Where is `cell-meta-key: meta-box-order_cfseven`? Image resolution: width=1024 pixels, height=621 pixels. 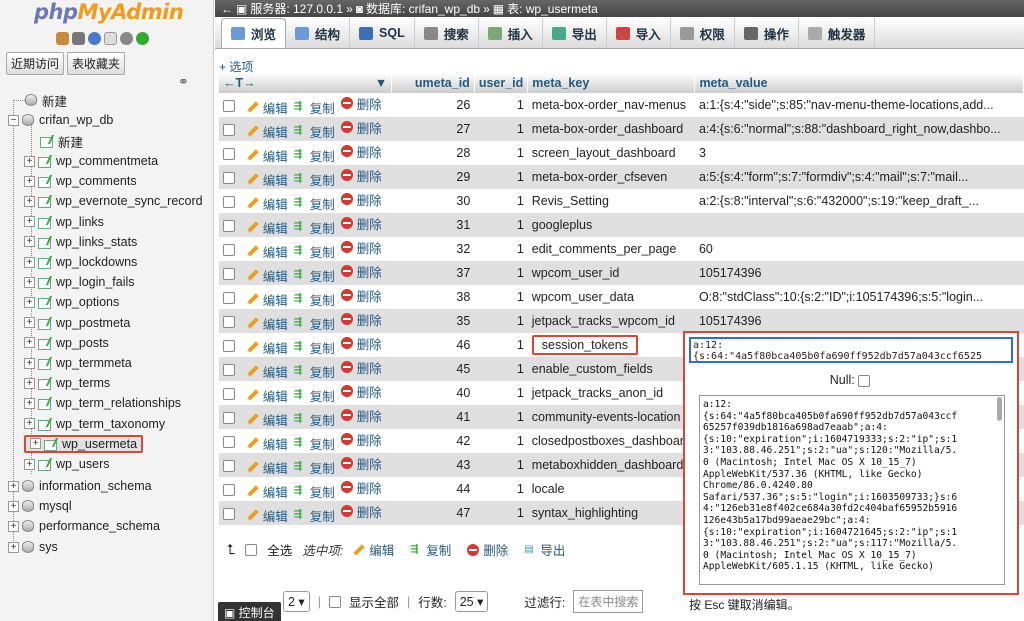 cell-meta-key: meta-box-order_cfseven is located at coordinates (611, 177).